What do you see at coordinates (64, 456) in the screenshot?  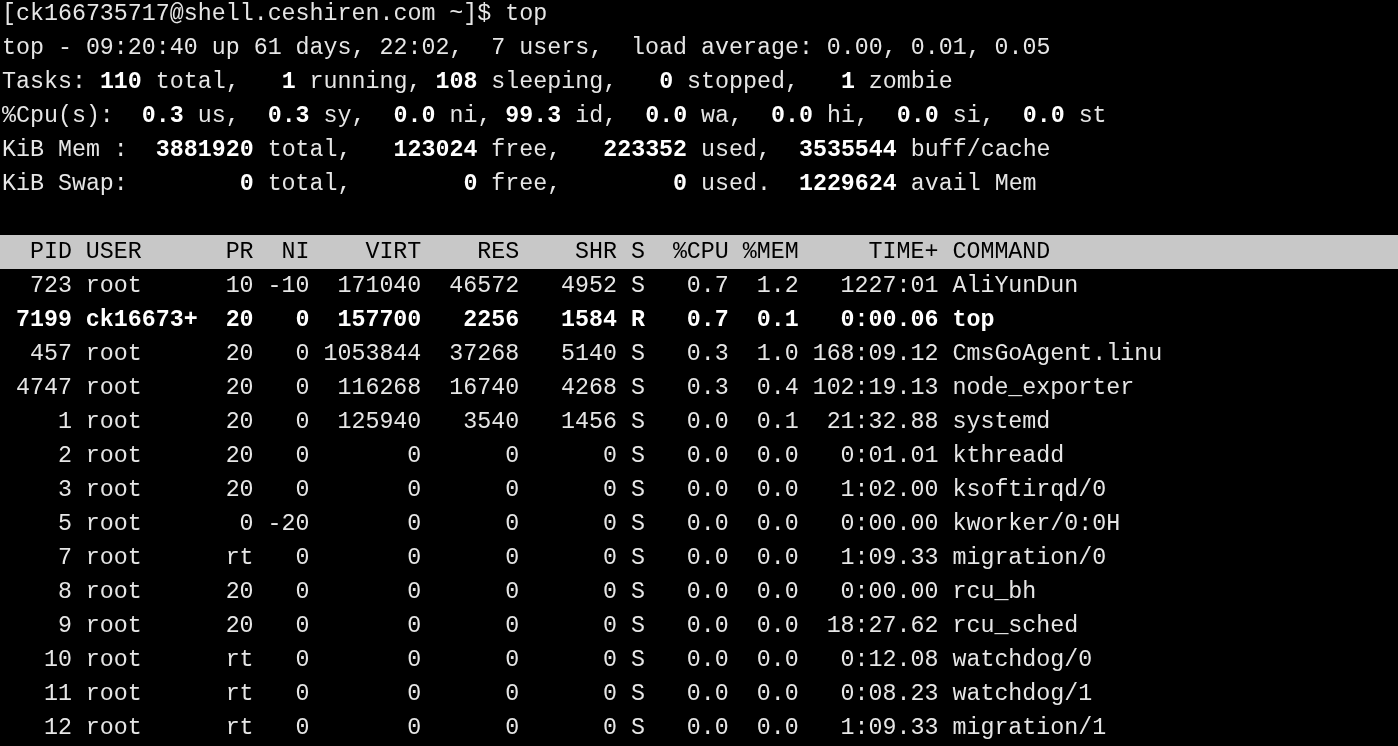 I see `table-cell-text: 2` at bounding box center [64, 456].